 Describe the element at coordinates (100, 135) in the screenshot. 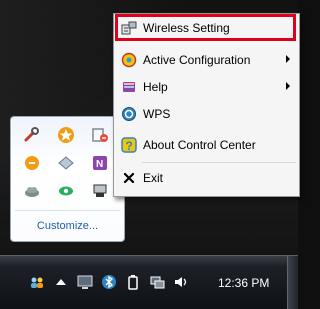

I see `no-entry-network-icon` at that location.